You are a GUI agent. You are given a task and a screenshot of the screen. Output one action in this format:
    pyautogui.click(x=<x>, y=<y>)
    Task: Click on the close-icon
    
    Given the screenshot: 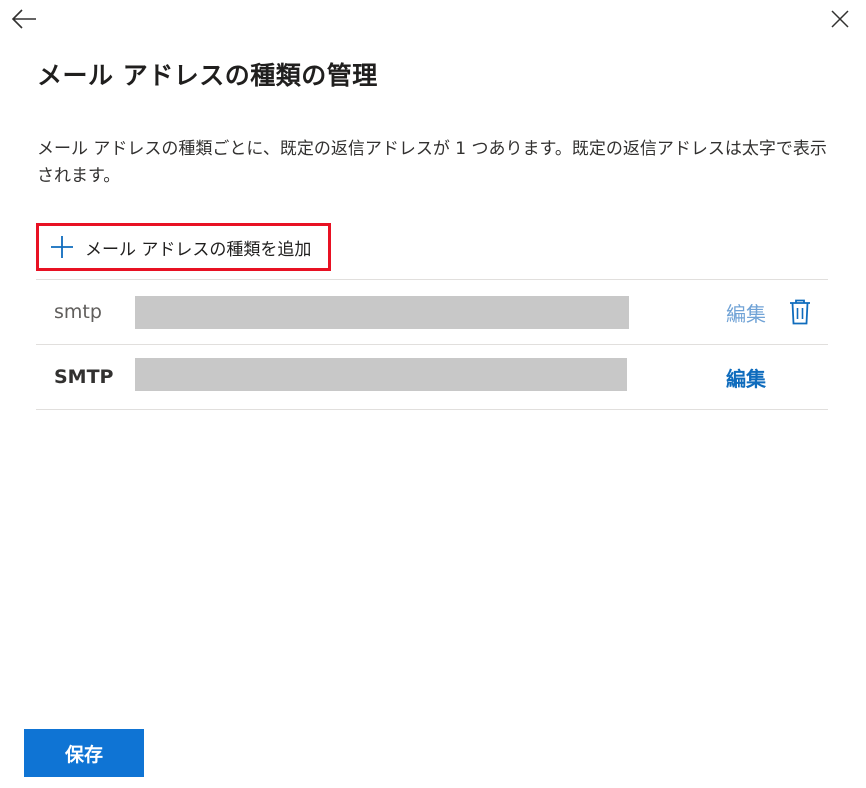 What is the action you would take?
    pyautogui.click(x=840, y=19)
    